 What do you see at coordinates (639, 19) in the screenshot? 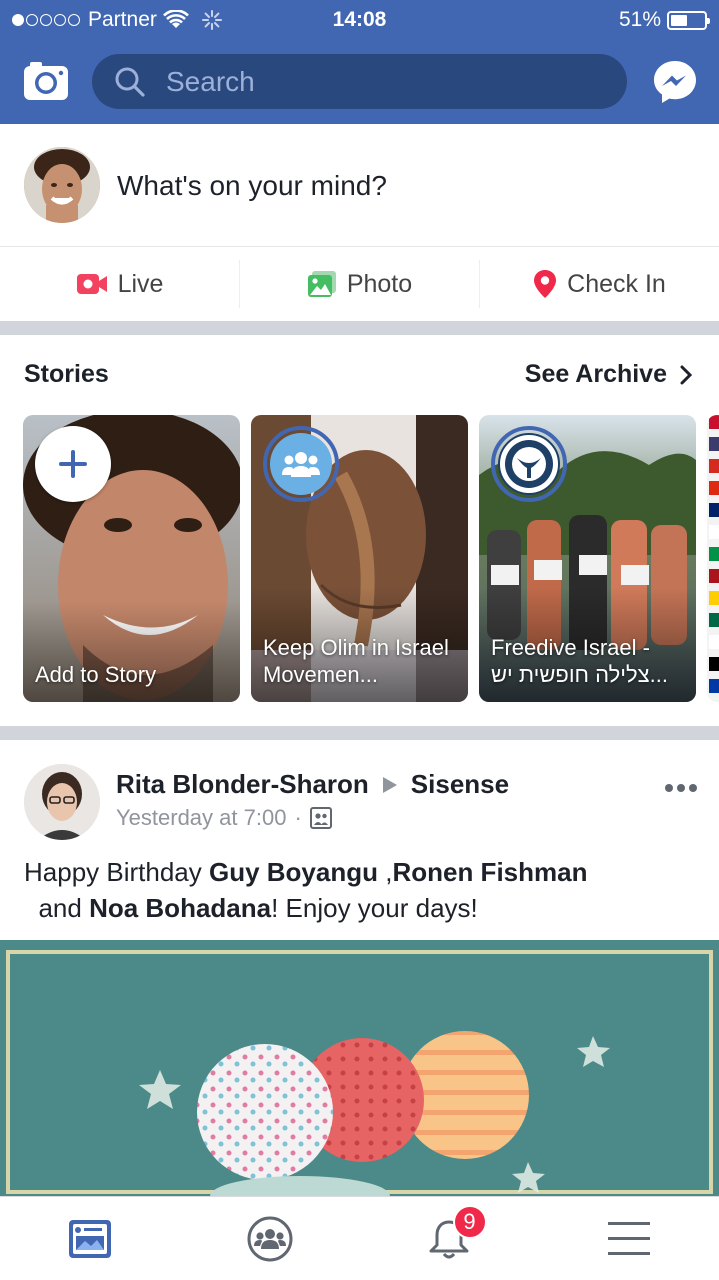
I see `battery-percent: 51%` at bounding box center [639, 19].